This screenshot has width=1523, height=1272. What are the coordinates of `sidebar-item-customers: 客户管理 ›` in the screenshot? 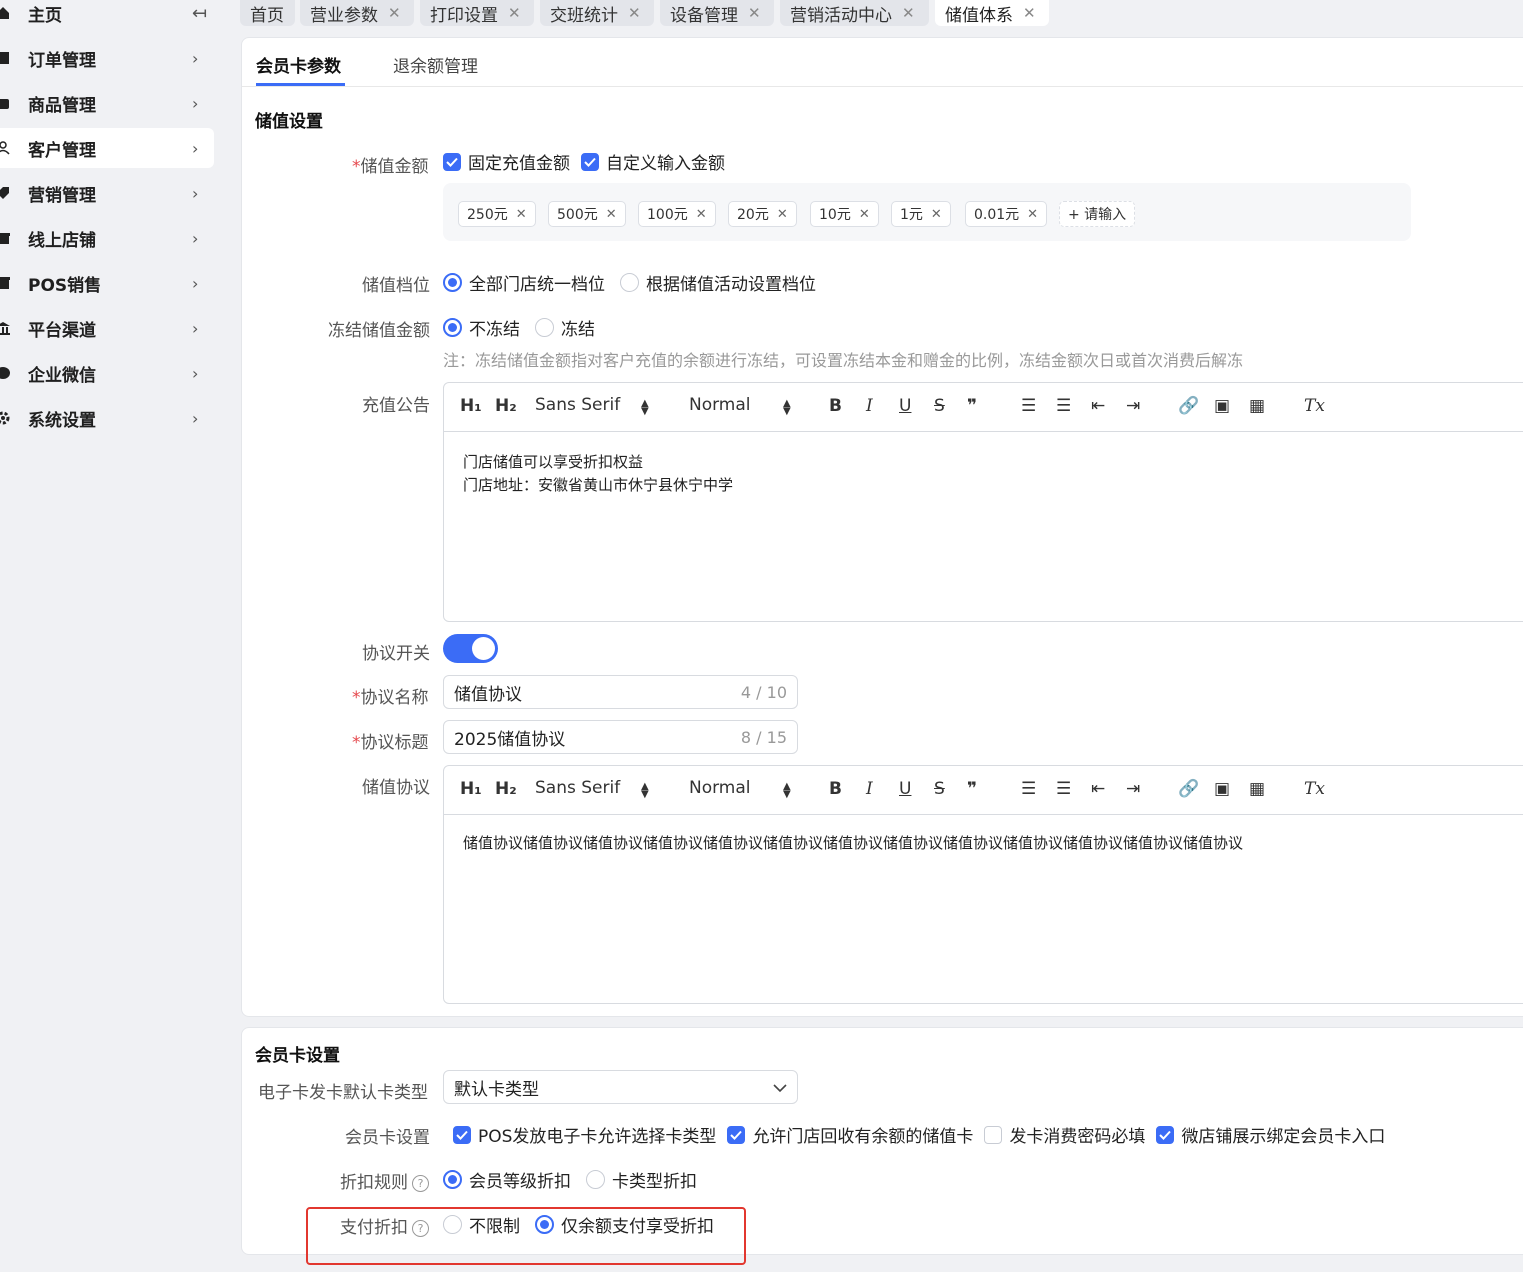 It's located at (107, 148).